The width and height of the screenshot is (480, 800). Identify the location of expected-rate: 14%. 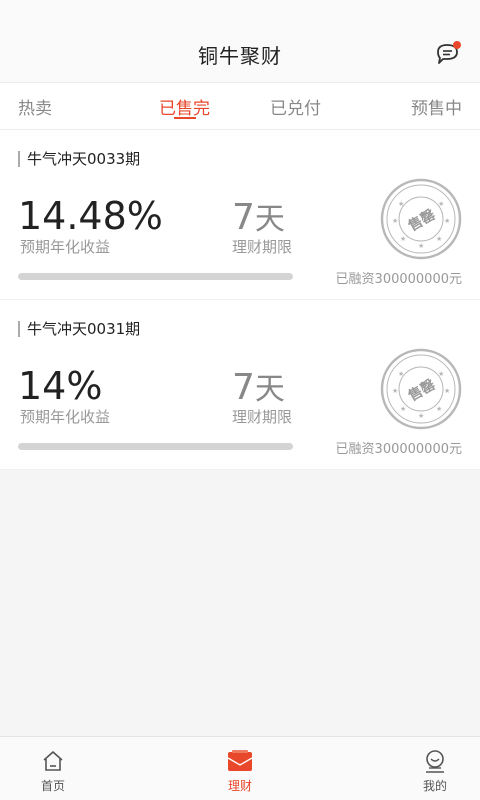
(60, 386).